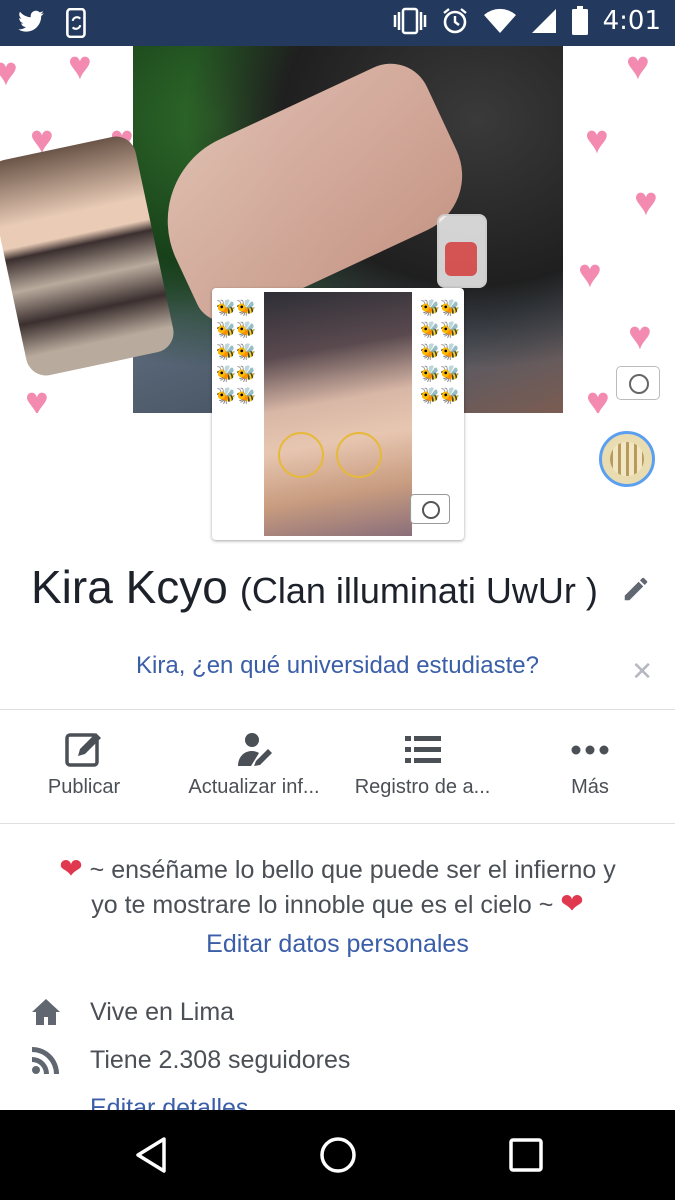 This screenshot has width=675, height=1200. Describe the element at coordinates (337, 666) in the screenshot. I see `university-prompt-text: Kira, ¿en qué universidad estudiaste?` at that location.